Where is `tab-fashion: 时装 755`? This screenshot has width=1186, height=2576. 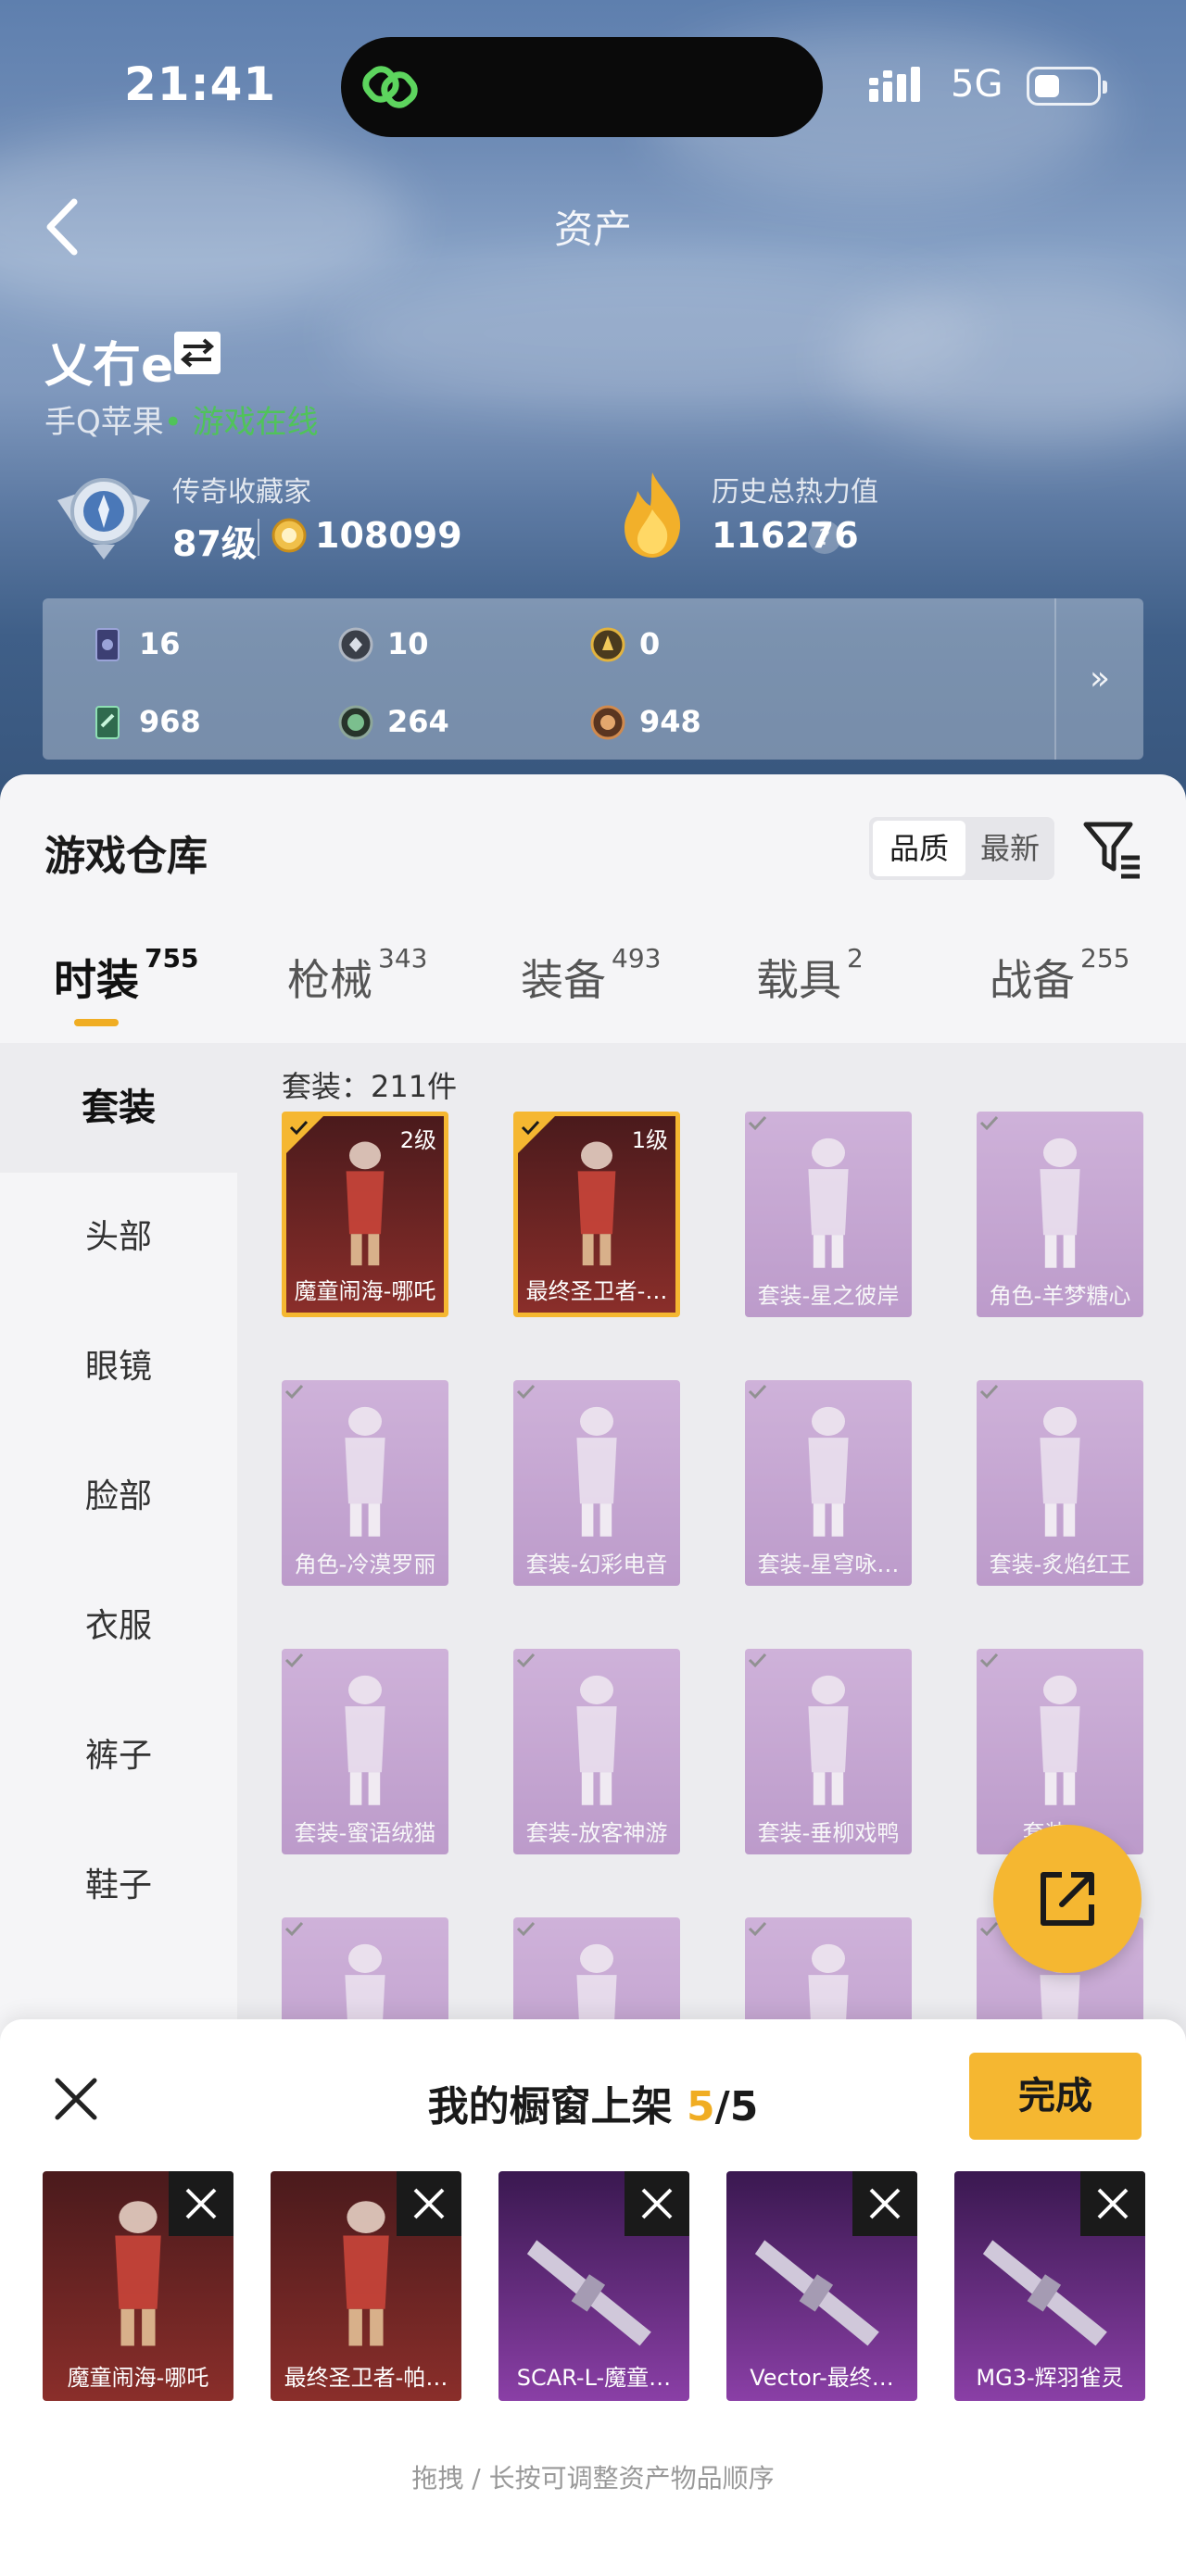
tab-fashion: 时装 755 is located at coordinates (126, 975).